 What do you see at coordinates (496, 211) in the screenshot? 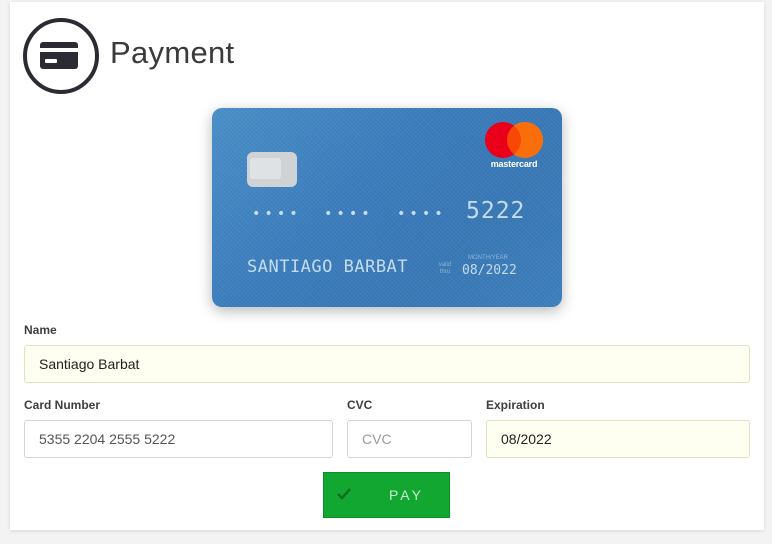
I see `card-last-four: 5222` at bounding box center [496, 211].